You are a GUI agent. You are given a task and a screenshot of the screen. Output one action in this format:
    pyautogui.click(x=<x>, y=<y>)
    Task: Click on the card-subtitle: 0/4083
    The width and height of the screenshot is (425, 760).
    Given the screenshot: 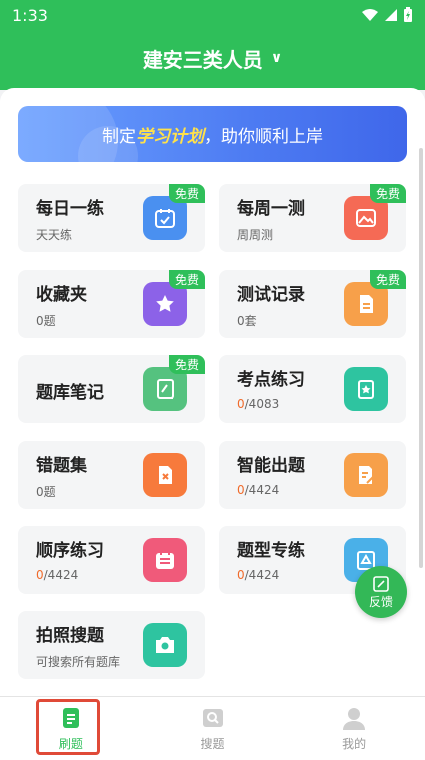 What is the action you would take?
    pyautogui.click(x=258, y=404)
    